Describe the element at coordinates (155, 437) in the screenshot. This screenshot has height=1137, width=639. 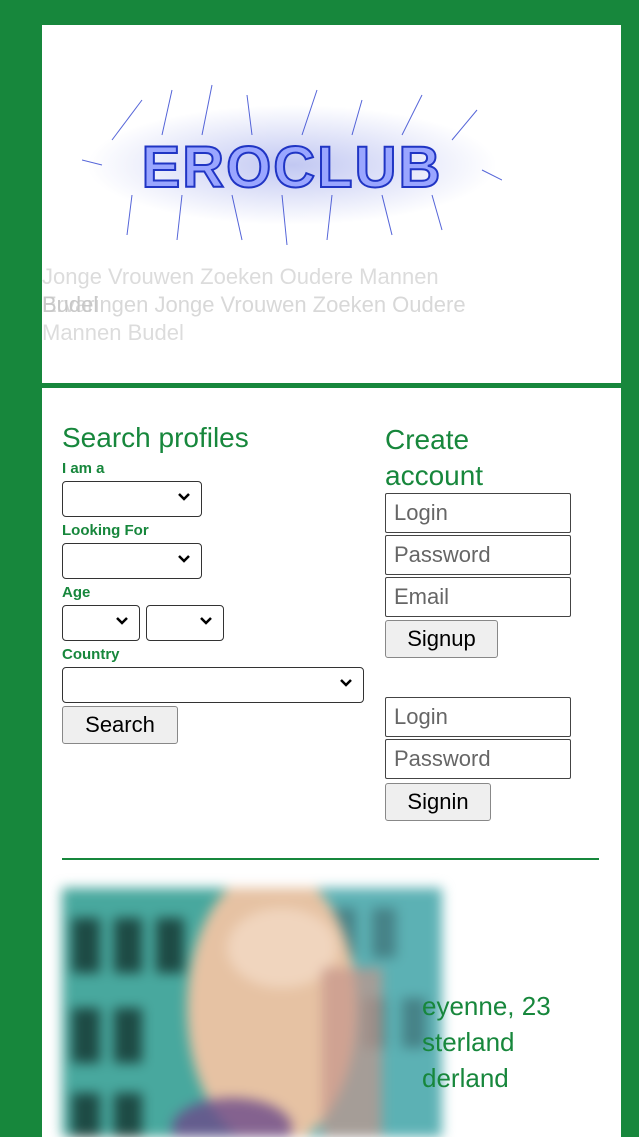
I see `search-profiles-title: Search profiles` at that location.